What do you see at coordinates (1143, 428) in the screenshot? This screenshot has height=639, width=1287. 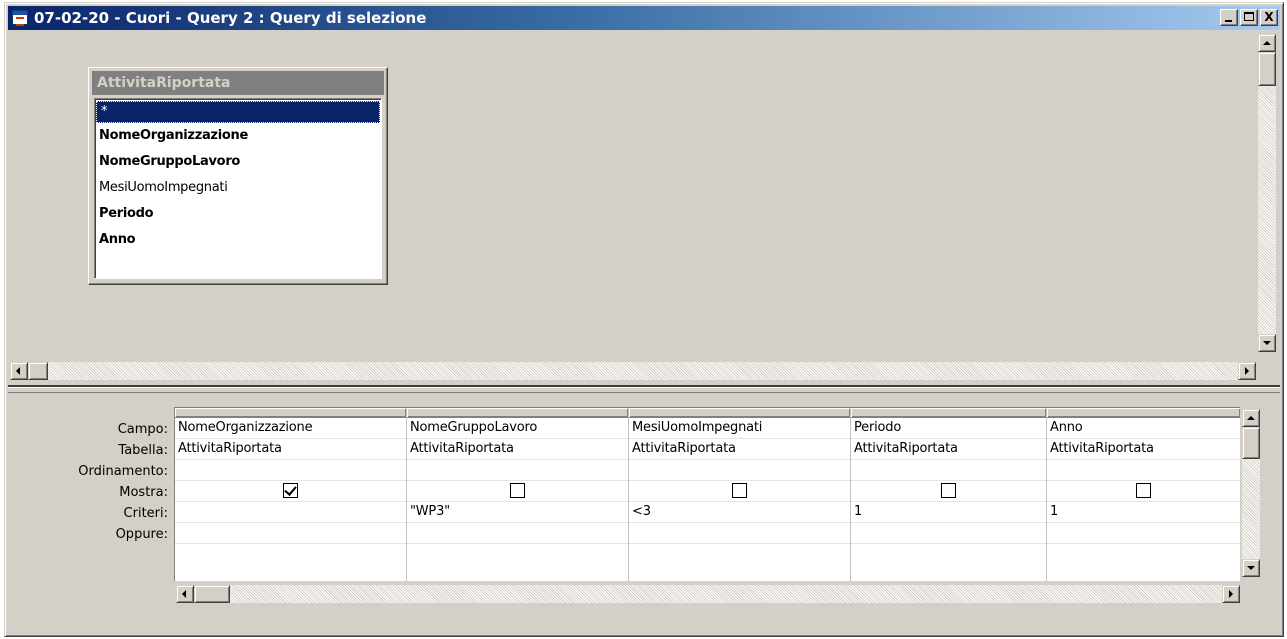 I see `grid-cell-campo: Anno` at bounding box center [1143, 428].